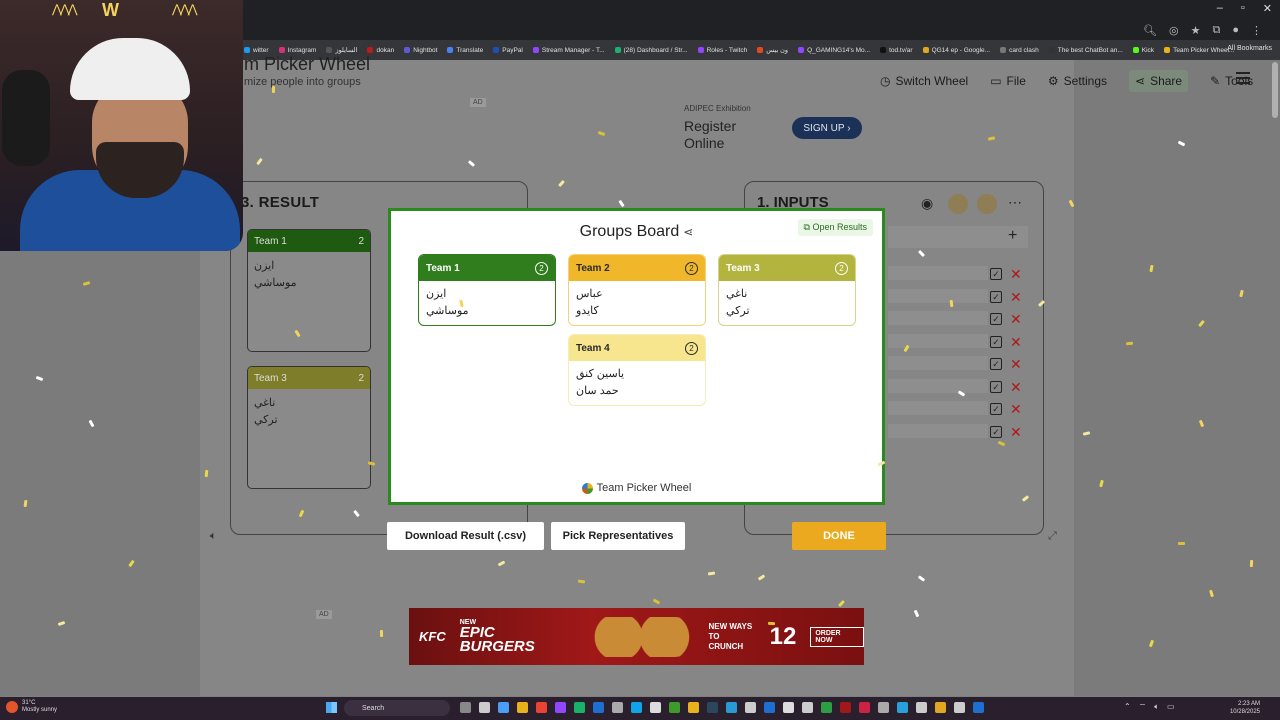  Describe the element at coordinates (772, 50) in the screenshot. I see `bookmark-item: ون بيس` at that location.